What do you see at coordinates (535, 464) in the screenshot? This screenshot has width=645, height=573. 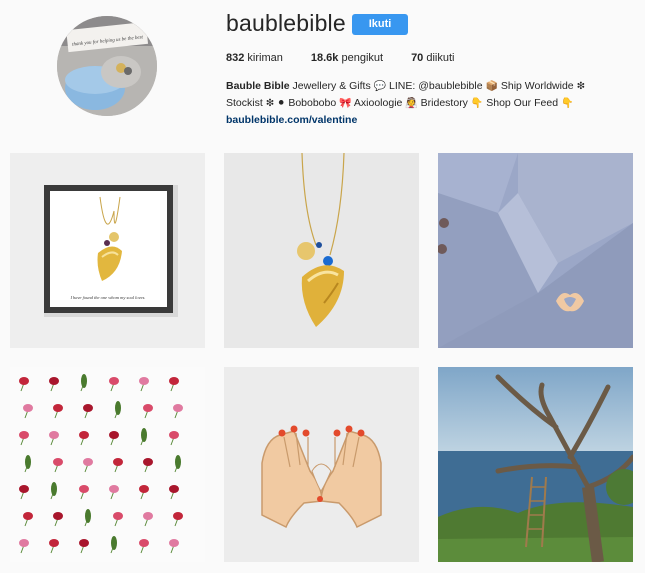 I see `post-tile-tree-ladder-sea` at bounding box center [535, 464].